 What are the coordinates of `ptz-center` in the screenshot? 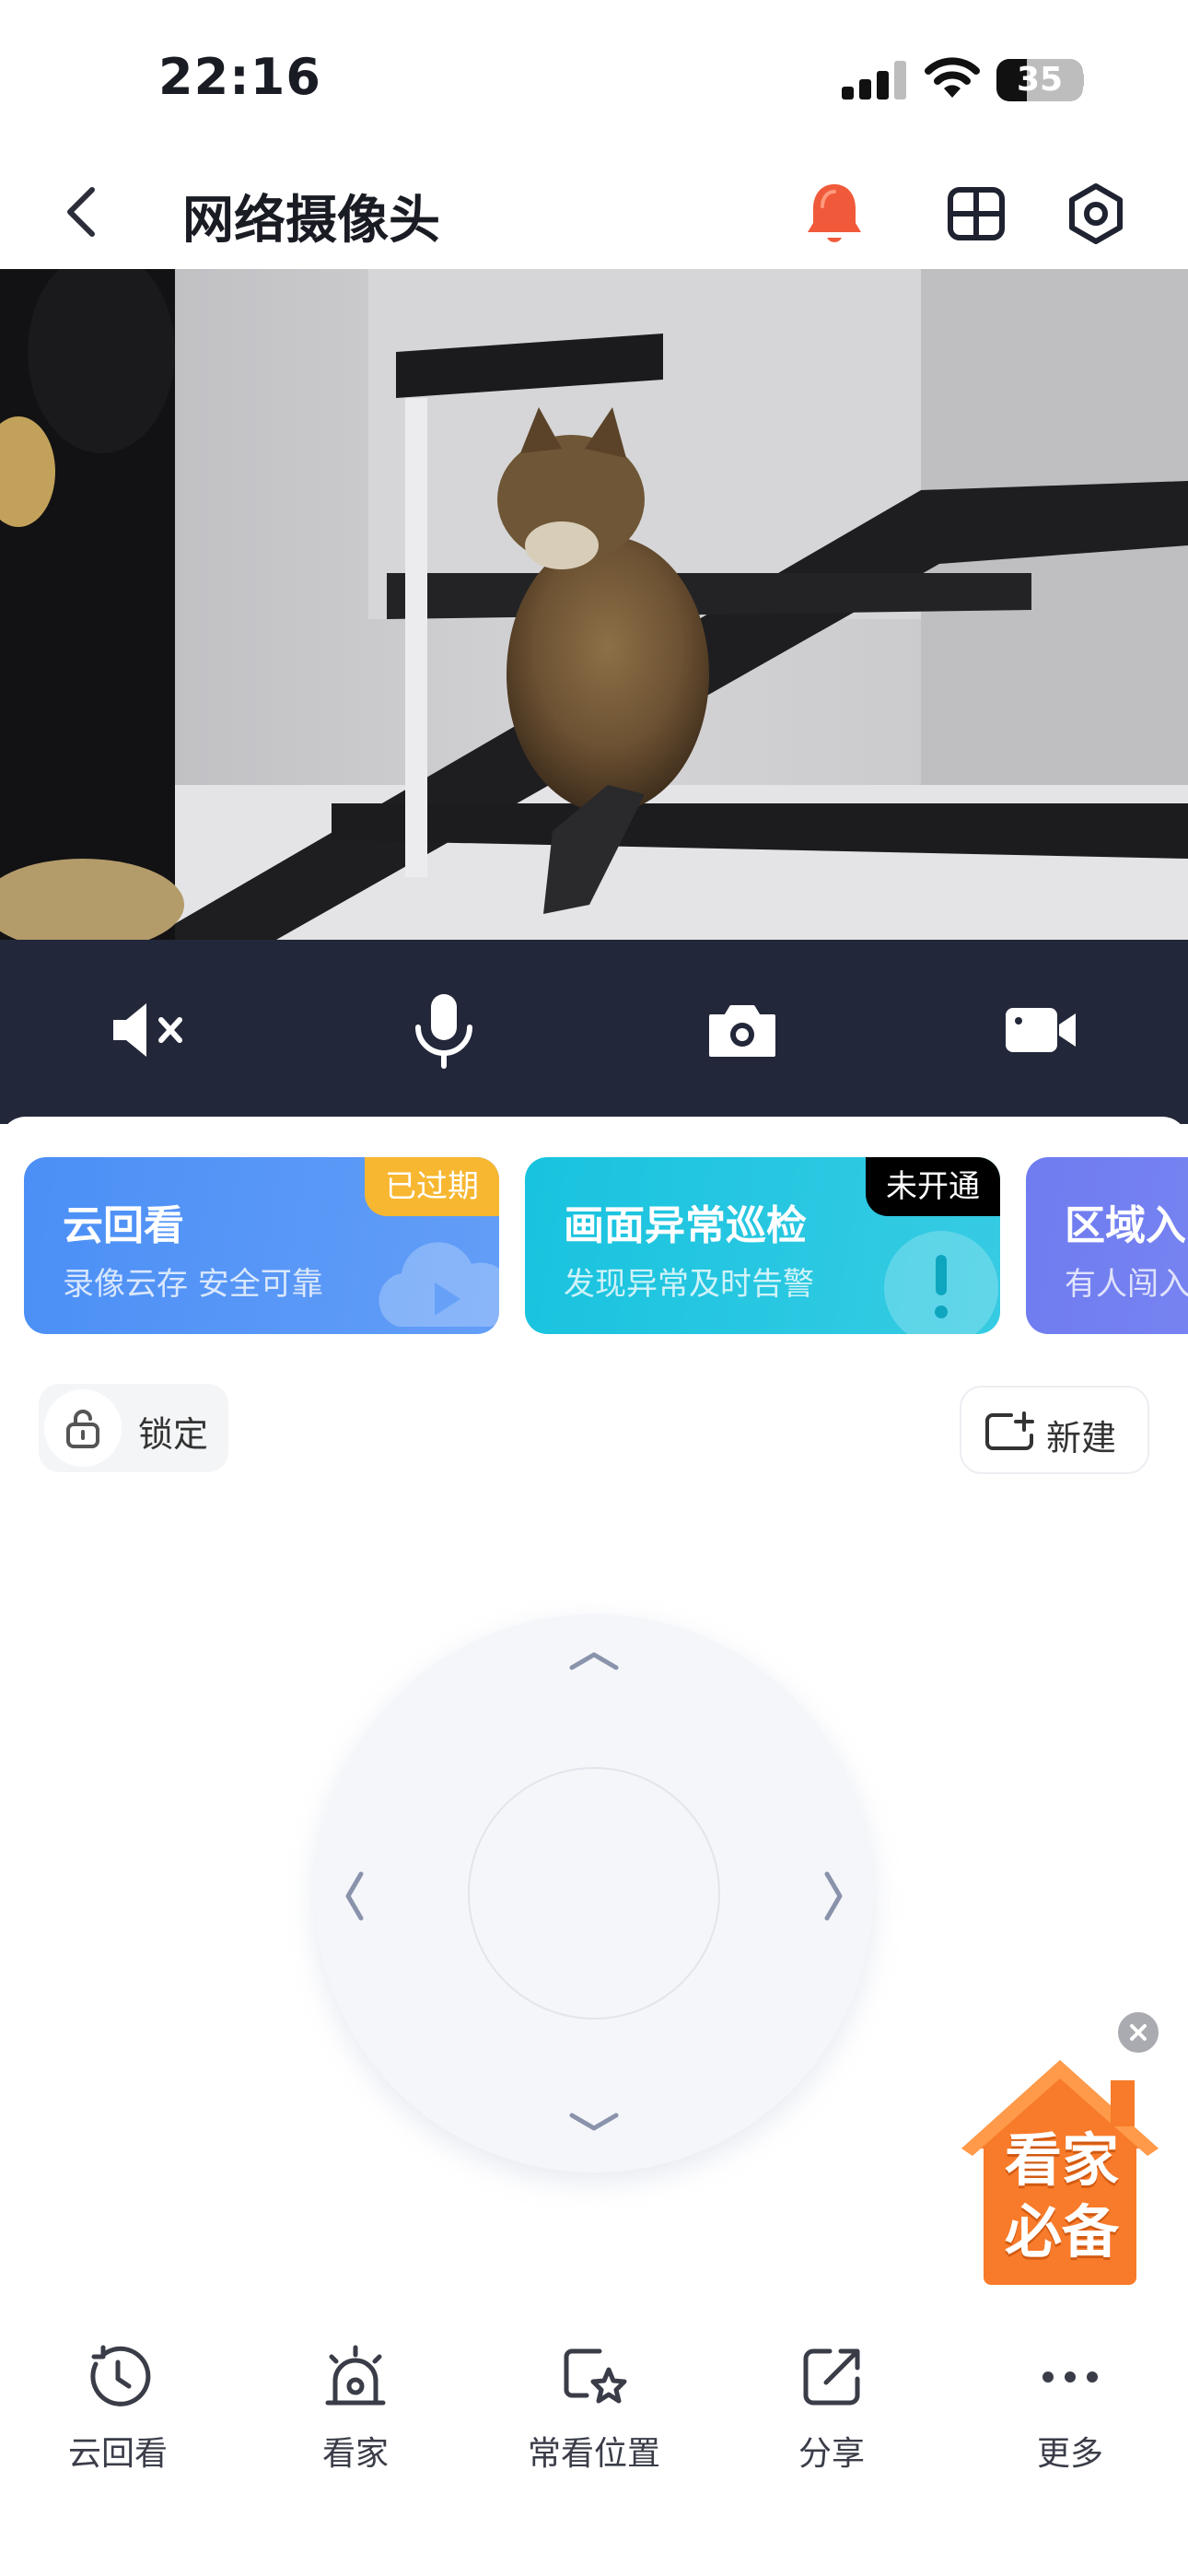 It's located at (594, 1893).